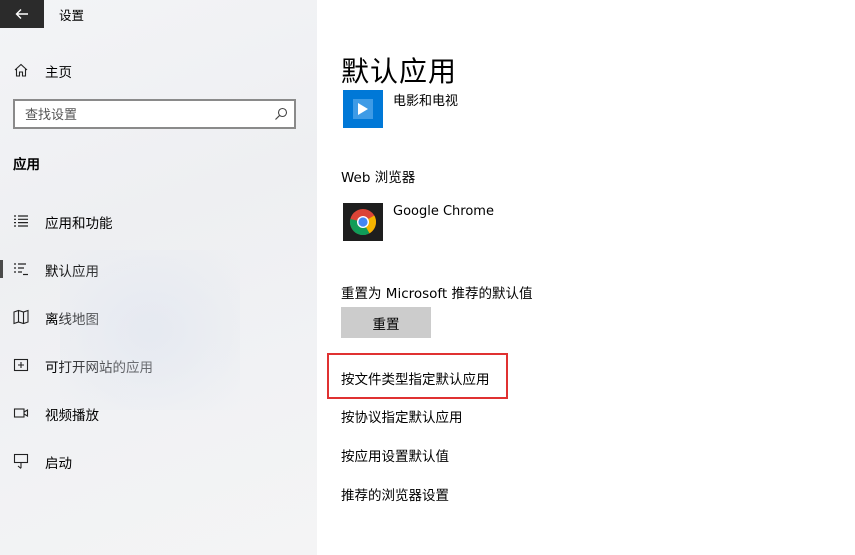 The width and height of the screenshot is (855, 555). I want to click on back-button, so click(22, 14).